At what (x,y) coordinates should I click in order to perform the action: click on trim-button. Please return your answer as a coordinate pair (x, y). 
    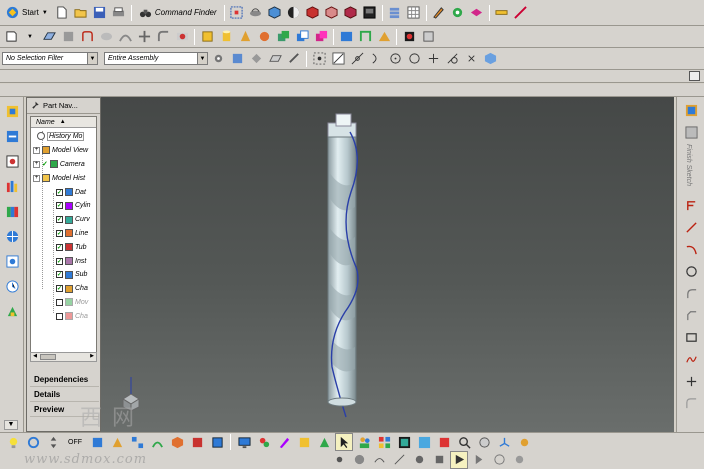
    Looking at the image, I should click on (144, 37).